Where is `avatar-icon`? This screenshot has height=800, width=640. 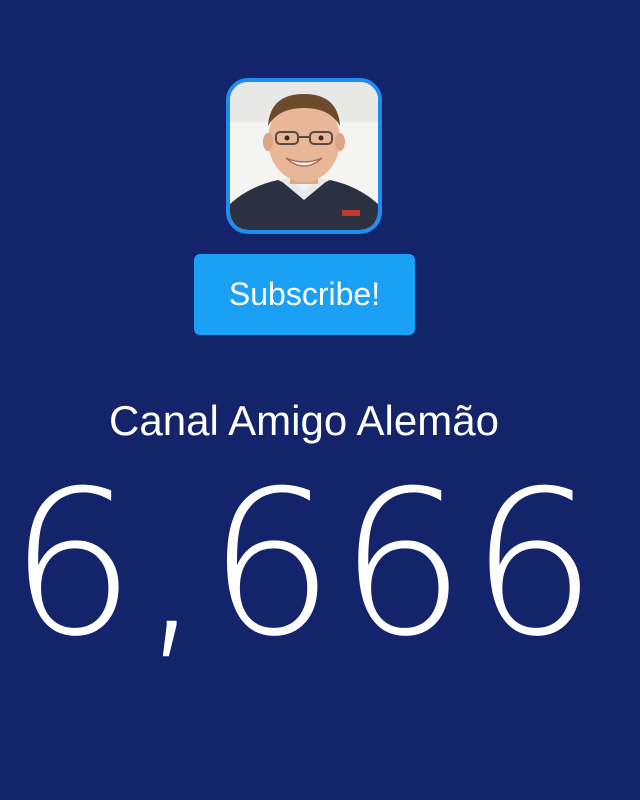
avatar-icon is located at coordinates (304, 156).